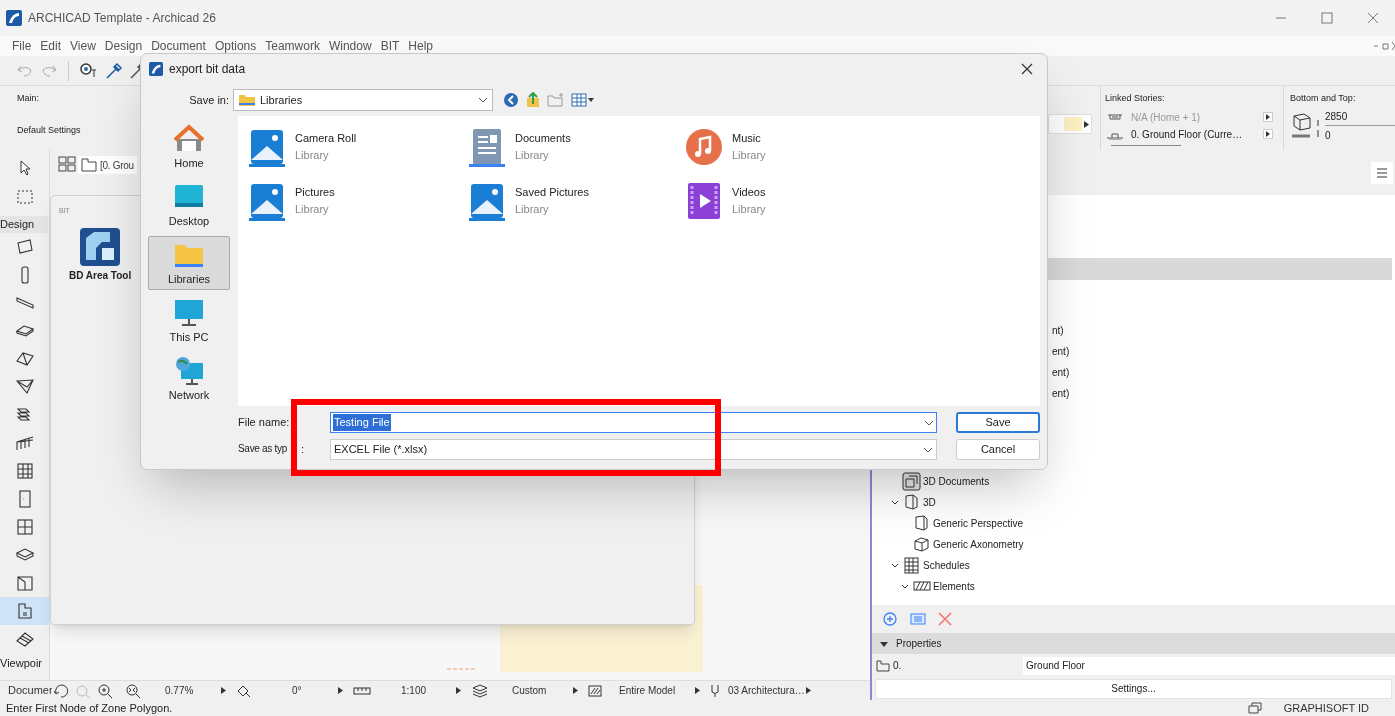 The width and height of the screenshot is (1395, 716). Describe the element at coordinates (350, 46) in the screenshot. I see `menu-item: Window` at that location.